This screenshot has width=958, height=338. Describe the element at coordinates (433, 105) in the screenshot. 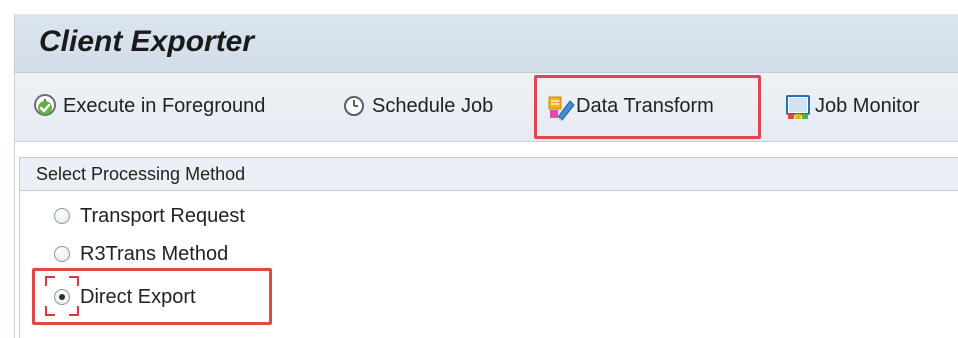

I see `schedule-job-label: Schedule Job` at that location.